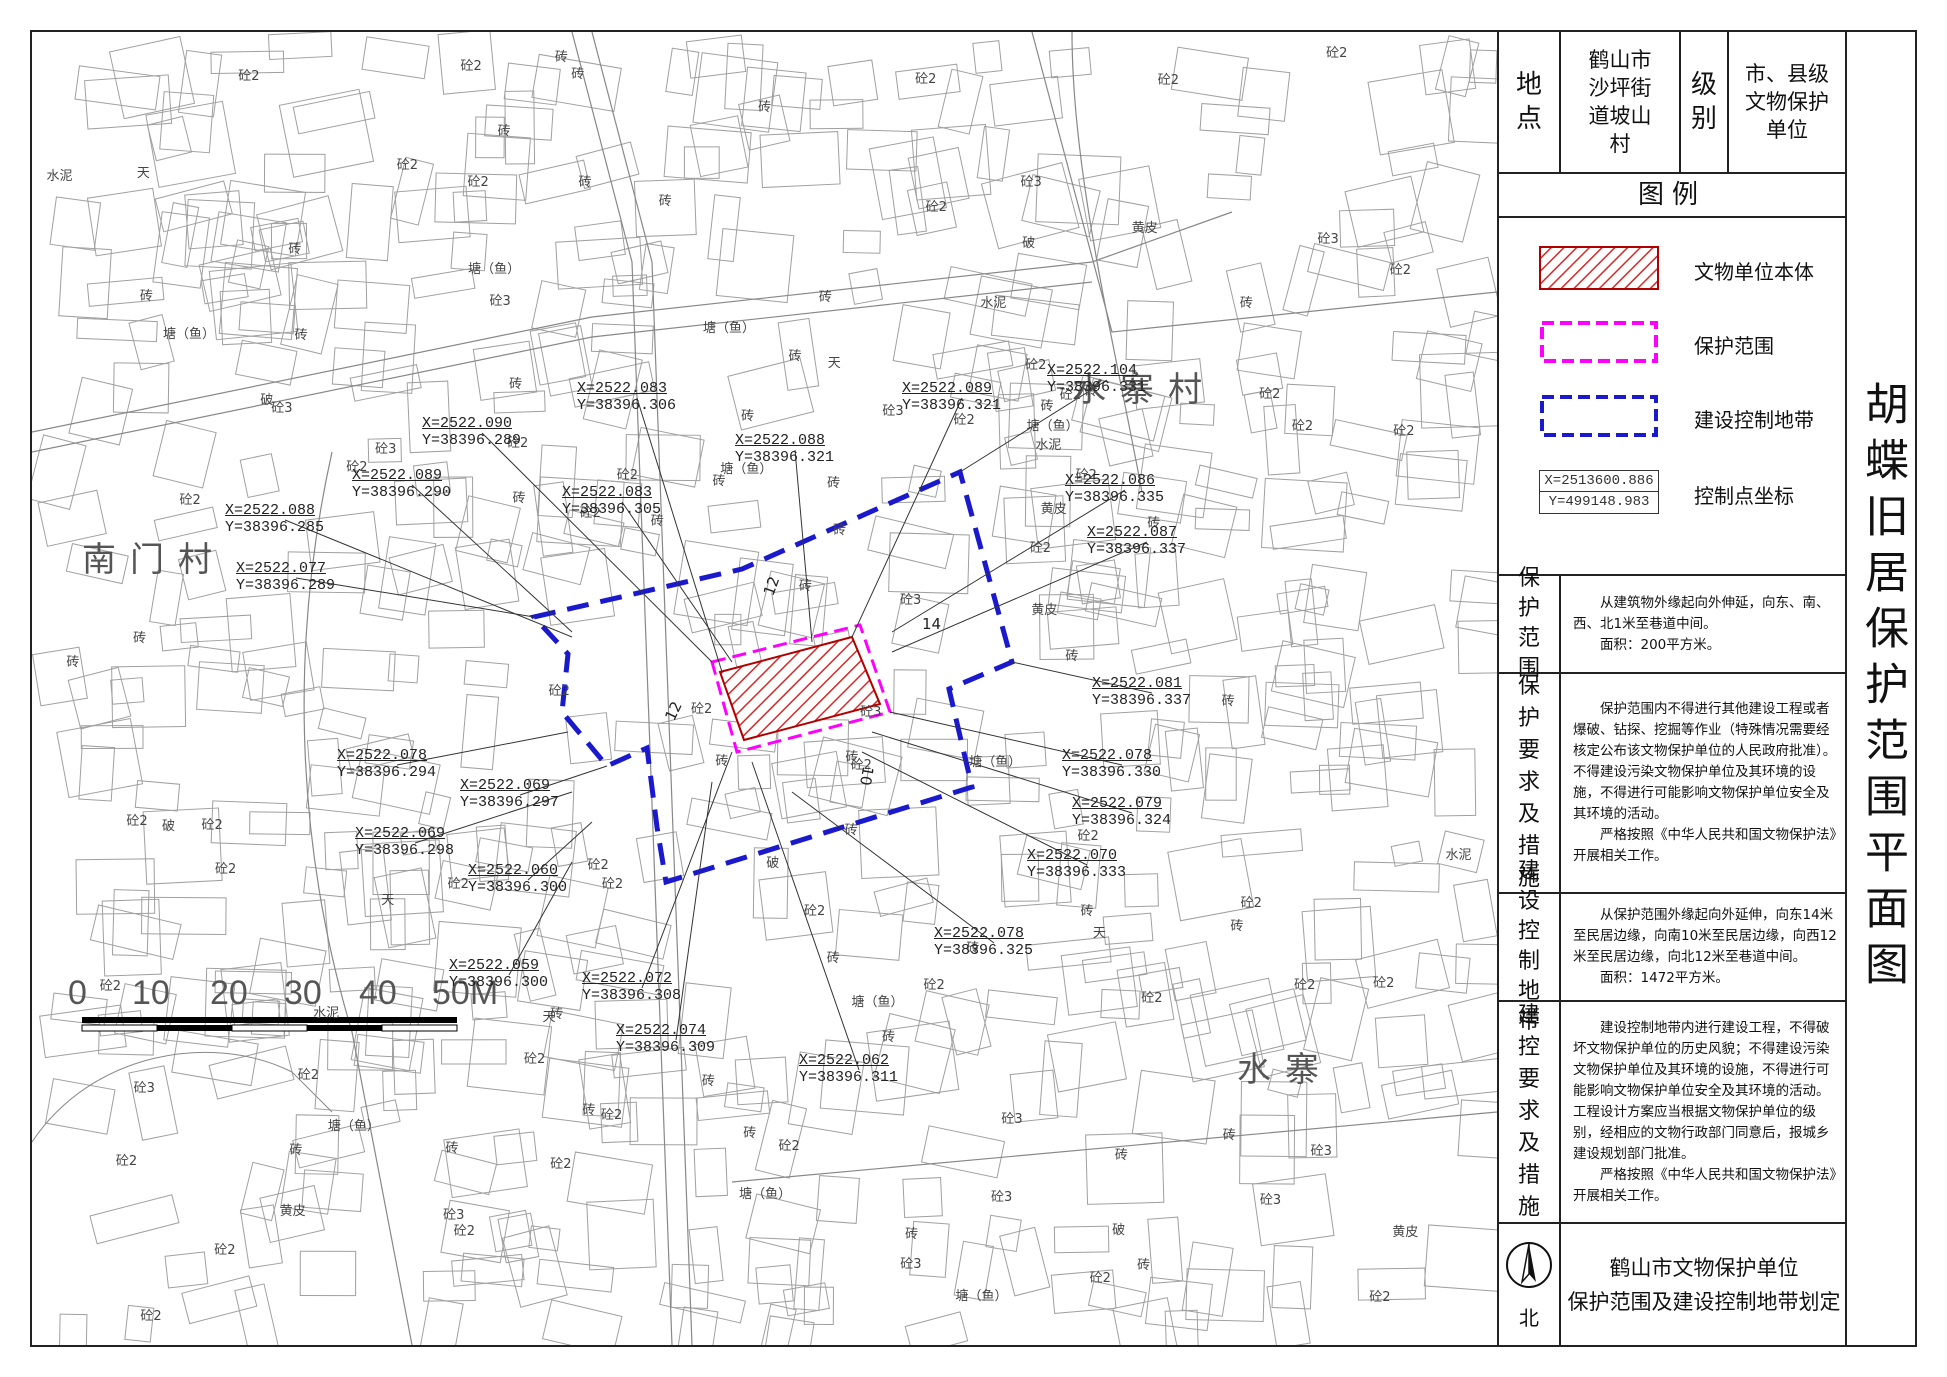 The height and width of the screenshot is (1377, 1947). I want to click on control-point: X=2522.070 Y=38396.333, so click(1076, 864).